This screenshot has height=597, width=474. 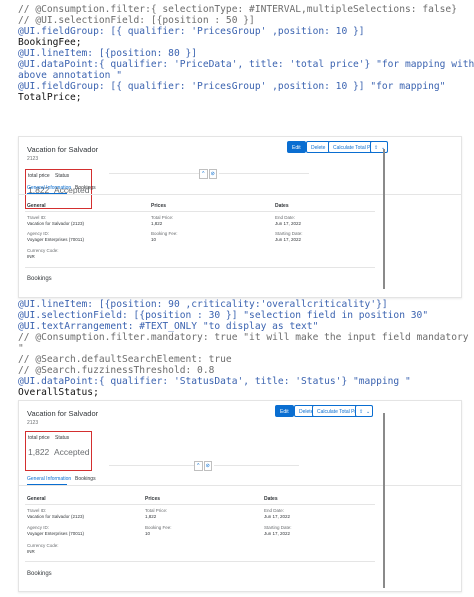 What do you see at coordinates (21, 348) in the screenshot?
I see `code-line: "` at bounding box center [21, 348].